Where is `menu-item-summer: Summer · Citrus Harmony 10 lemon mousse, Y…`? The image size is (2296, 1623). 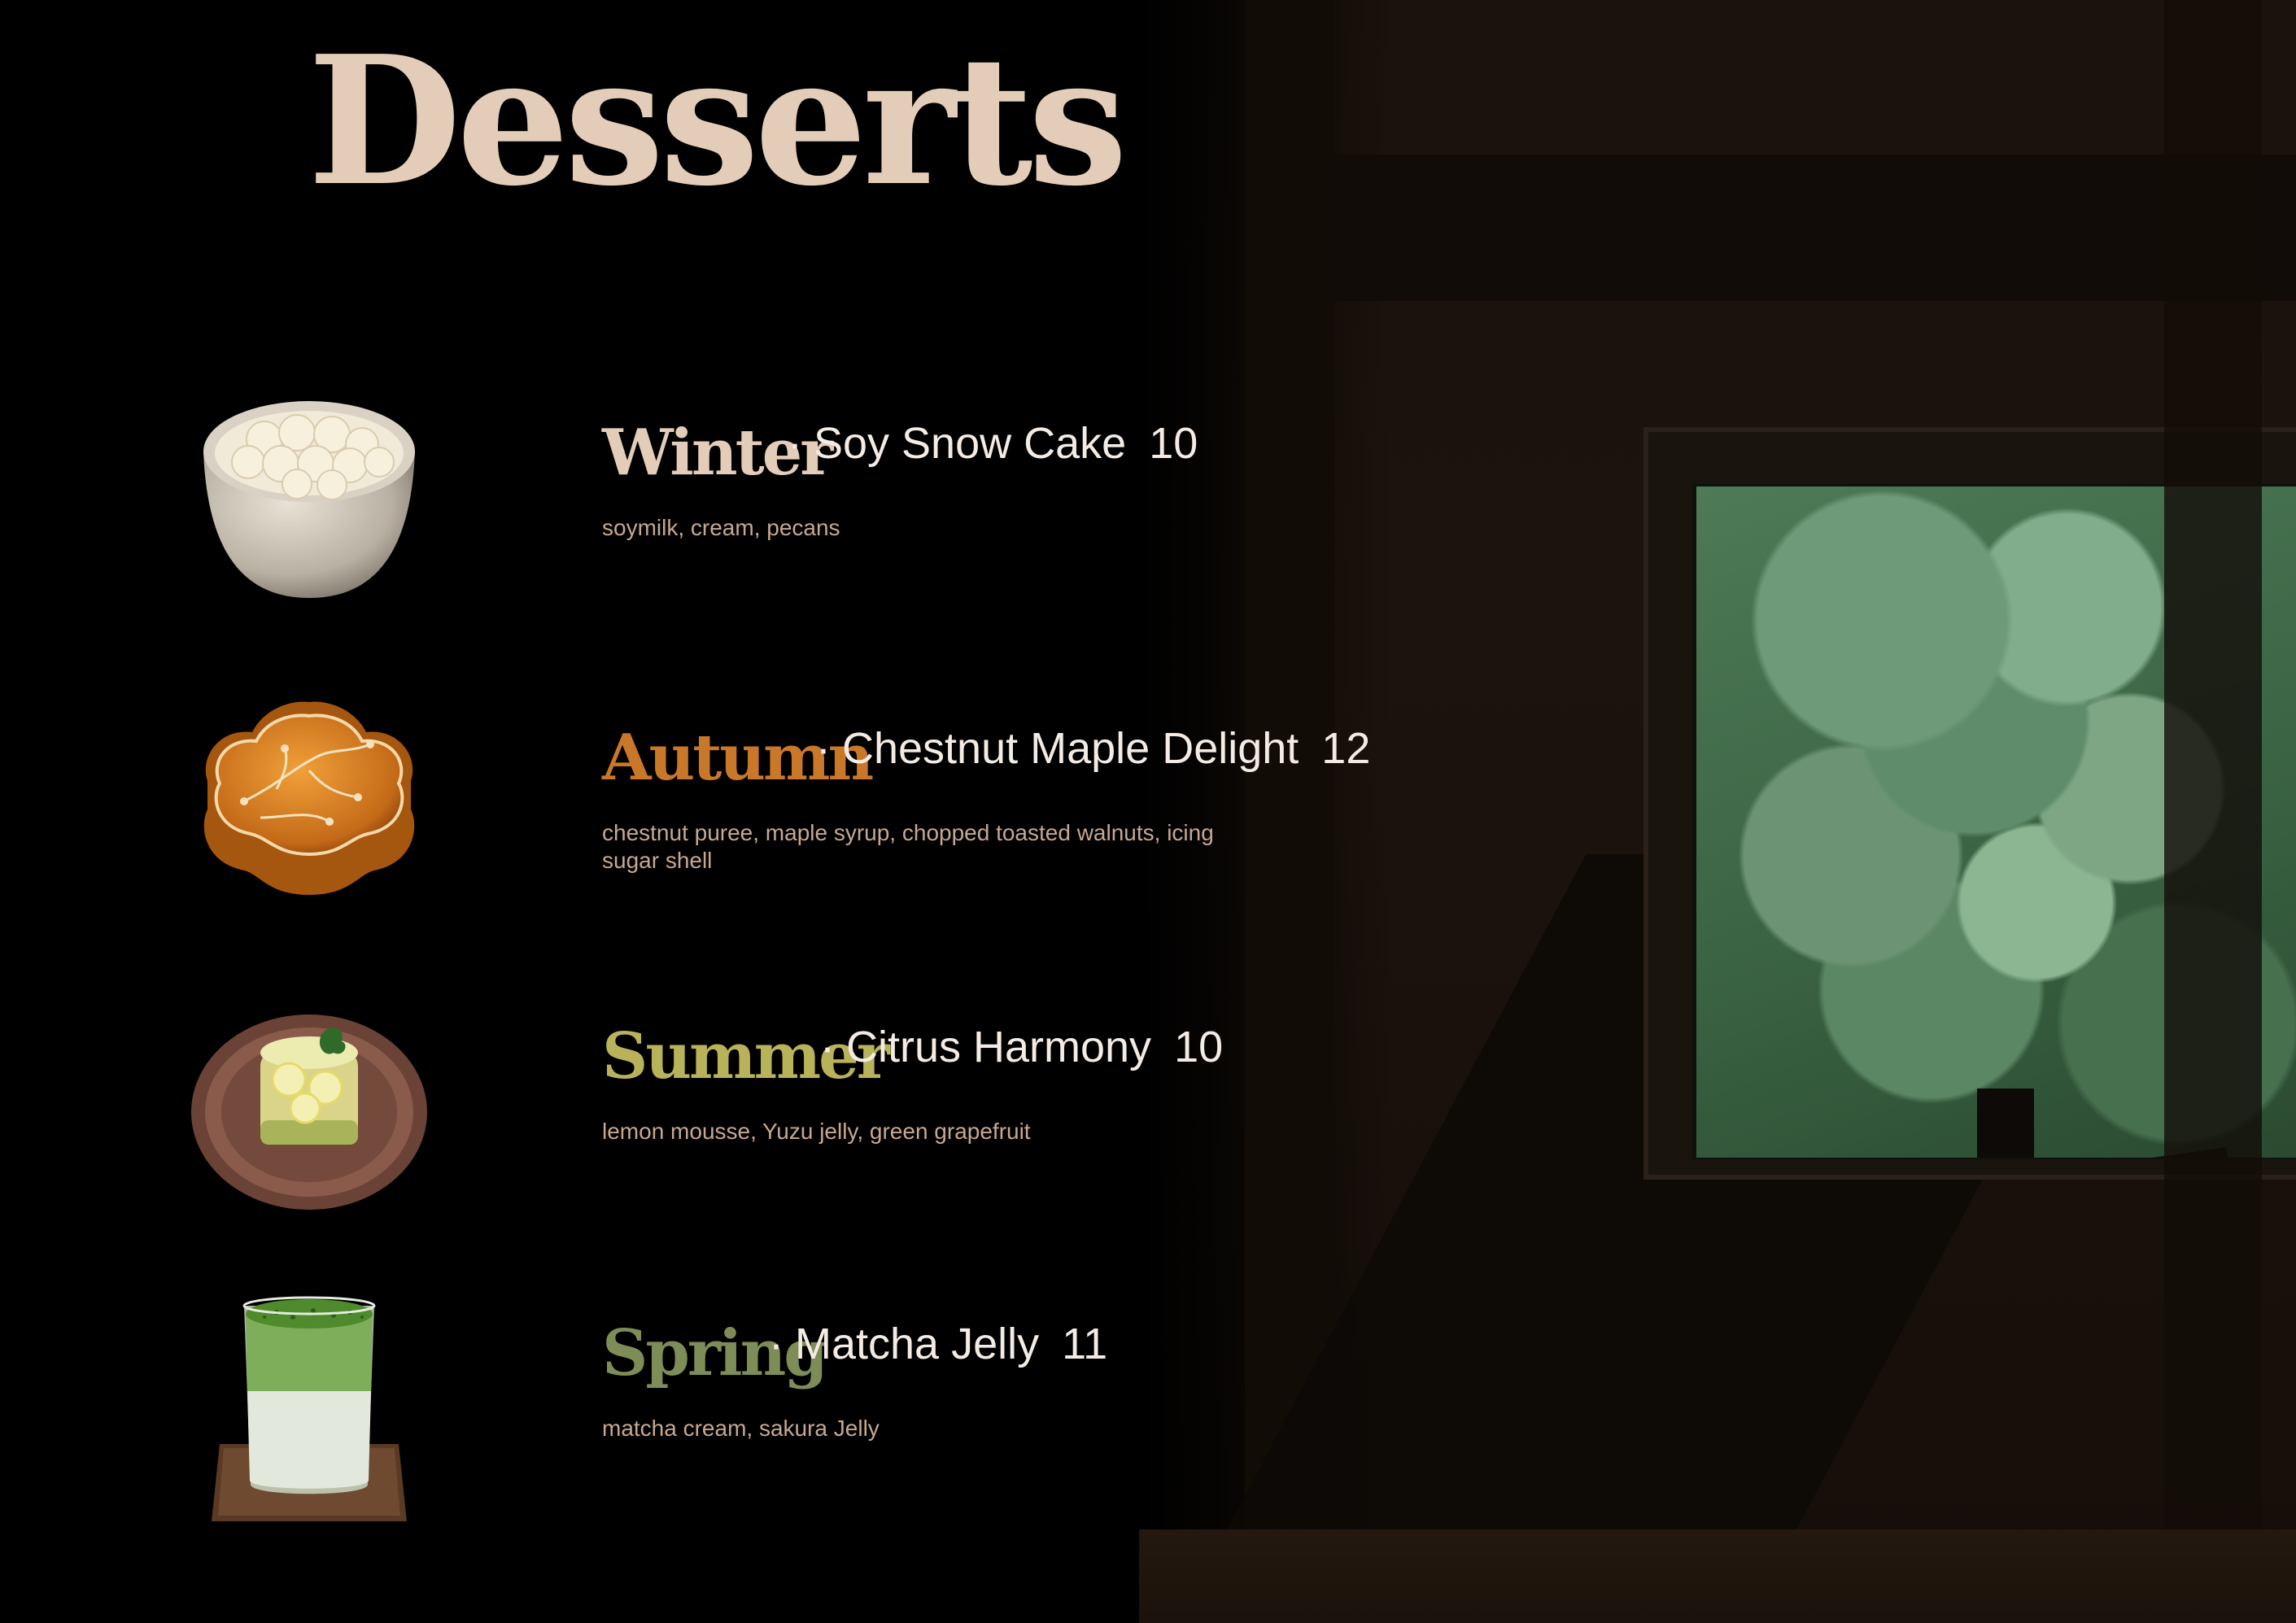 menu-item-summer: Summer · Citrus Harmony 10 lemon mousse, Y… is located at coordinates (732, 1116).